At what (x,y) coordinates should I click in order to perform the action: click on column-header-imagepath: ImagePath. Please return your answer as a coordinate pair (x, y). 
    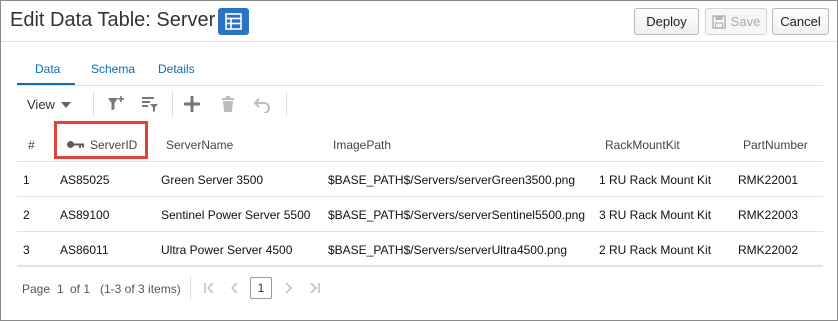
    Looking at the image, I should click on (362, 145).